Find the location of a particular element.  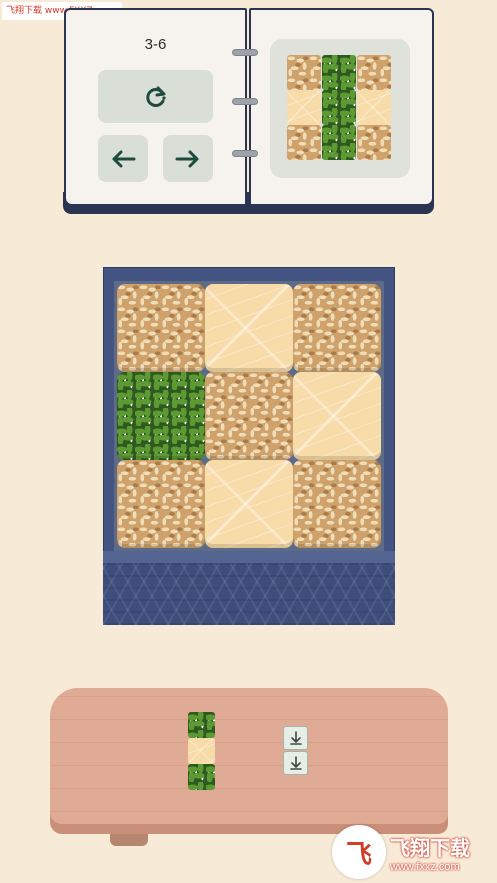

watermark-url: www.fxxz.com is located at coordinates (425, 866).